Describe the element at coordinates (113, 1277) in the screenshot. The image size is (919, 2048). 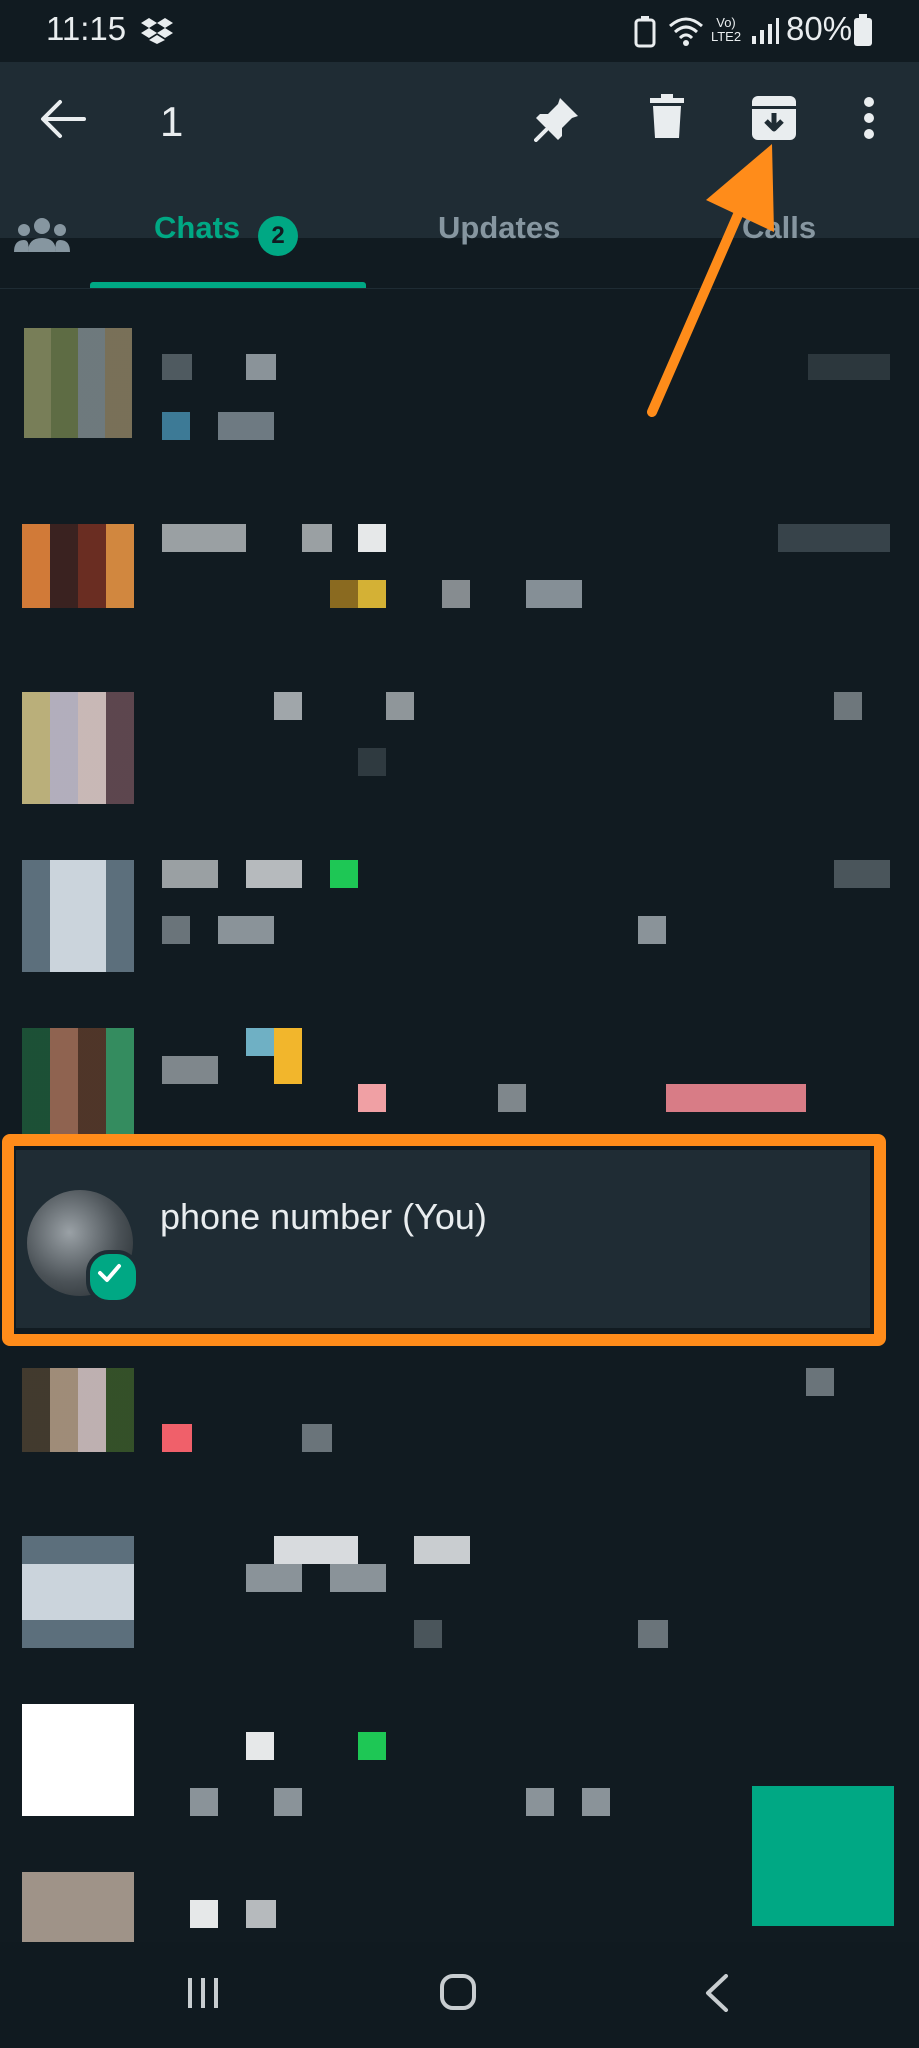
I see `selected-check-icon` at that location.